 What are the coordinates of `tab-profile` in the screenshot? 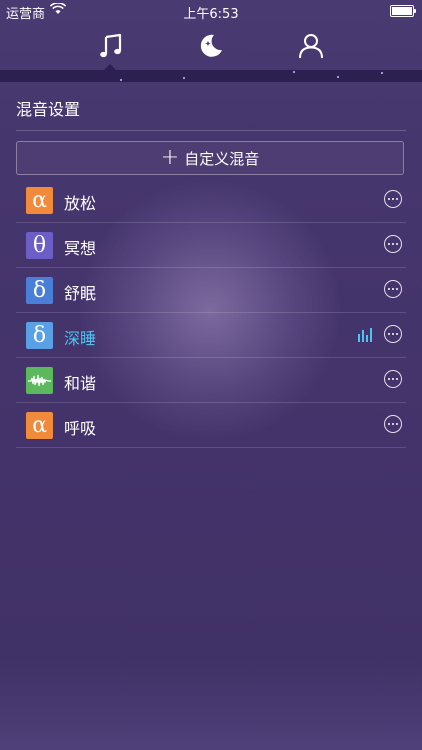 It's located at (311, 46).